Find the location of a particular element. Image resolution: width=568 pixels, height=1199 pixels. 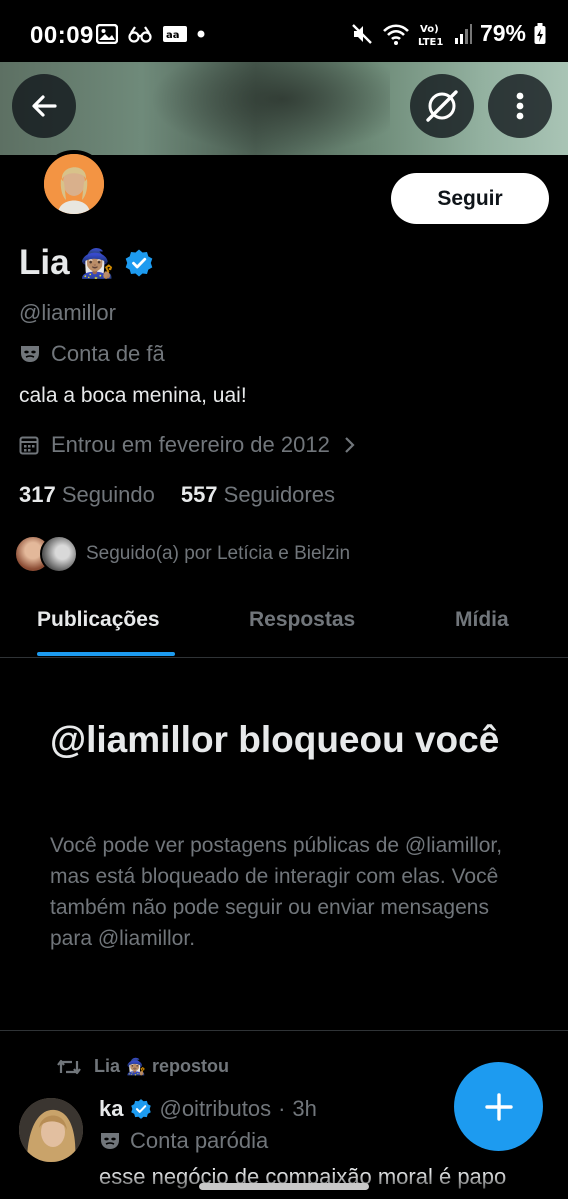

profile-banner is located at coordinates (284, 108).